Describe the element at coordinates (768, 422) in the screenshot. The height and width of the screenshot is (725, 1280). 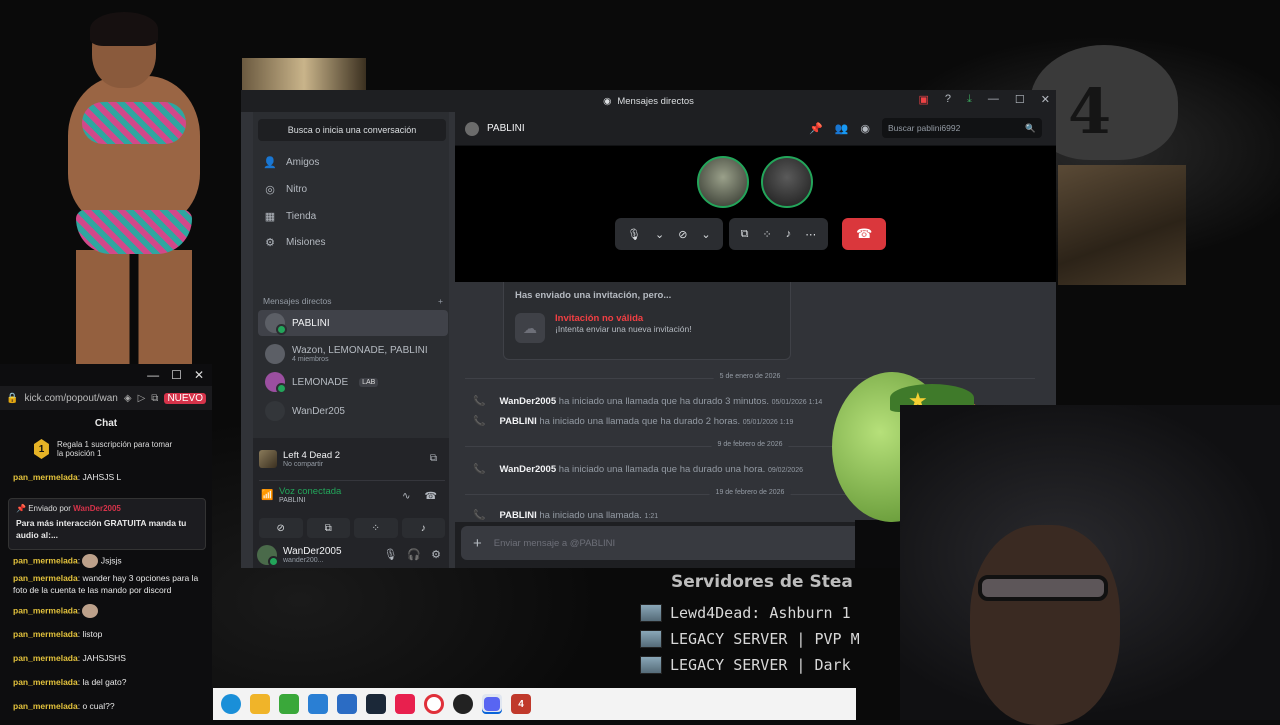
I see `call-timestamp: 05/01/2026 1:19` at that location.